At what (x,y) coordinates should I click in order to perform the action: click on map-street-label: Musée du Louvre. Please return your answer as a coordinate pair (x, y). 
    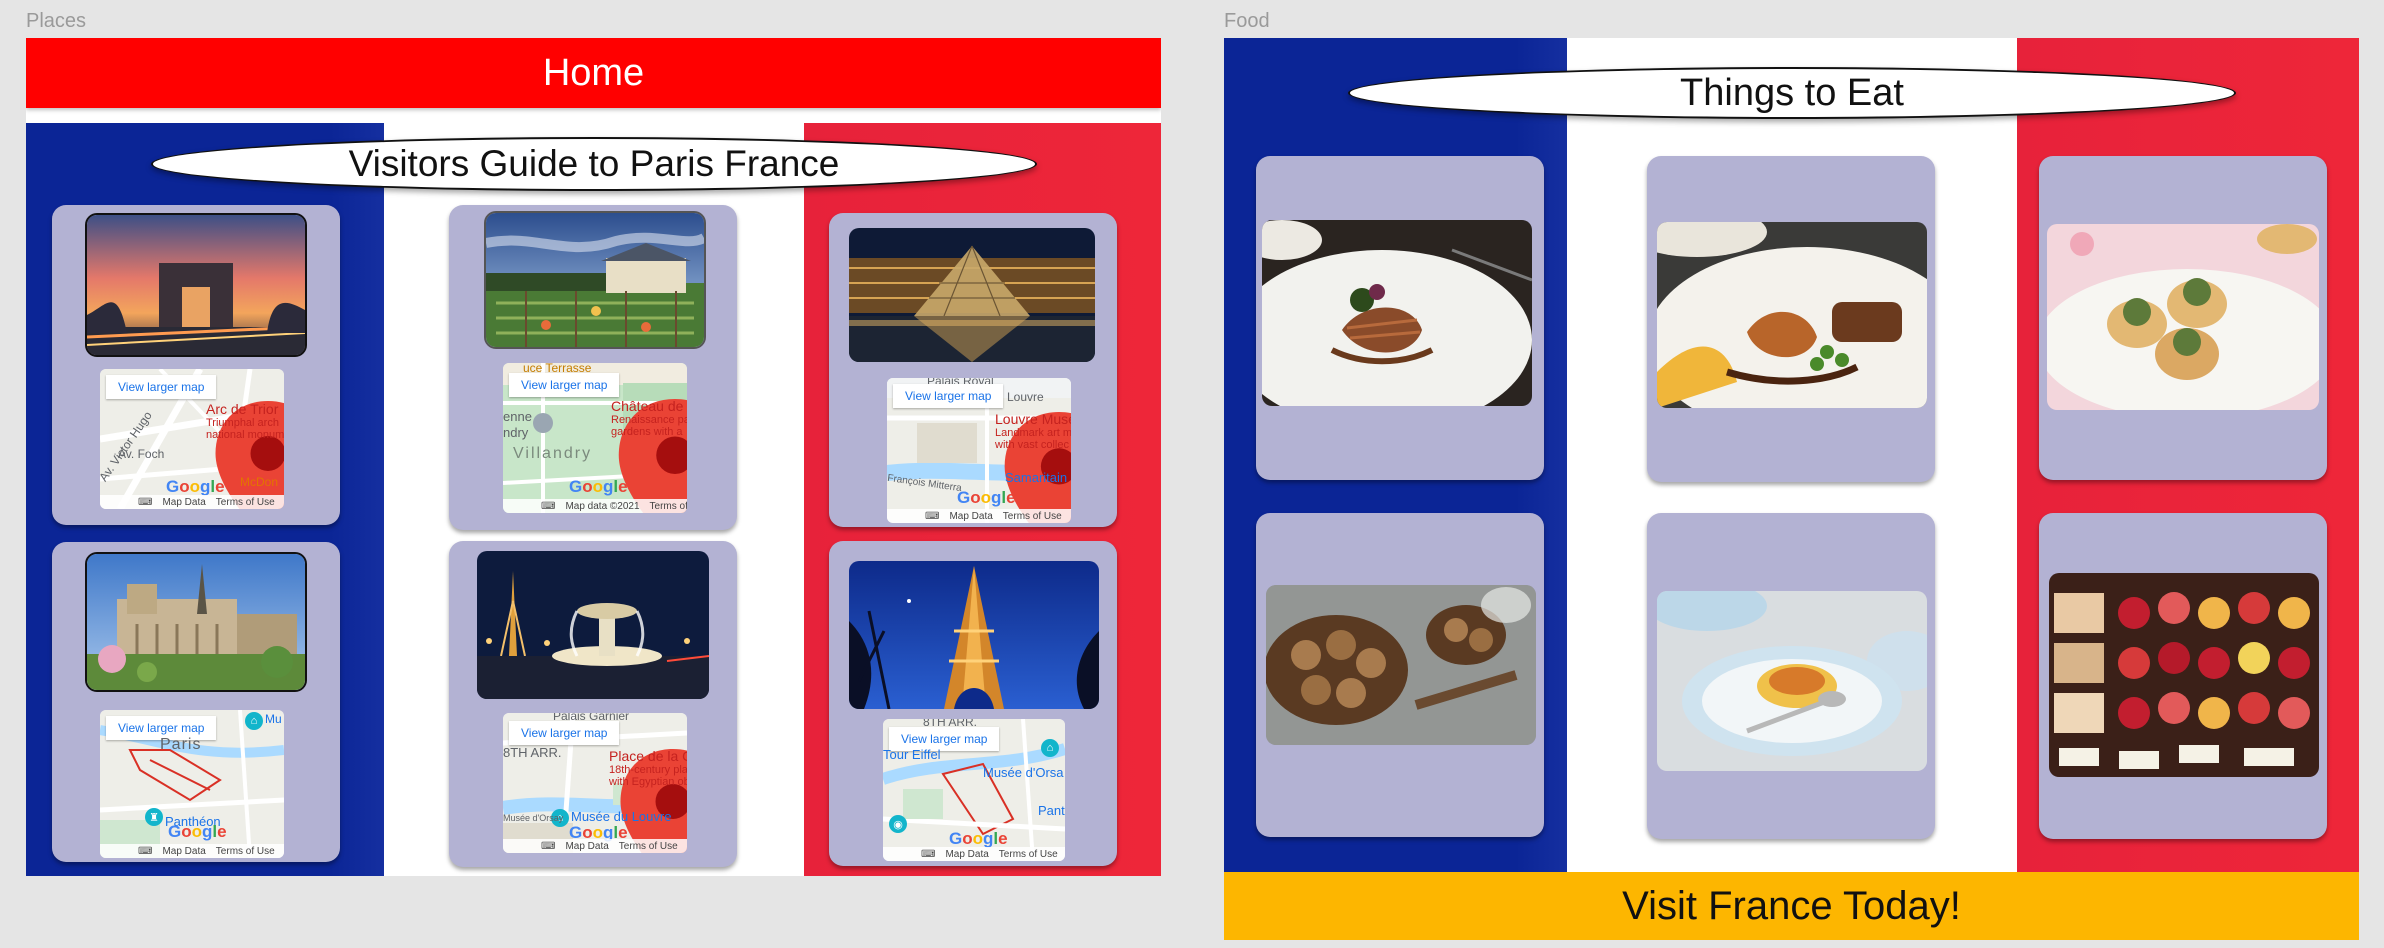
    Looking at the image, I should click on (621, 816).